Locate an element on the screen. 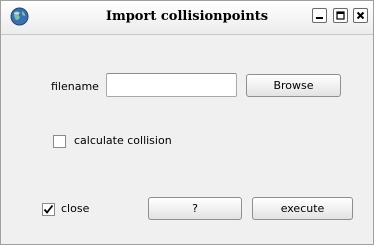  calculate-collision-label: calculate collision is located at coordinates (123, 140).